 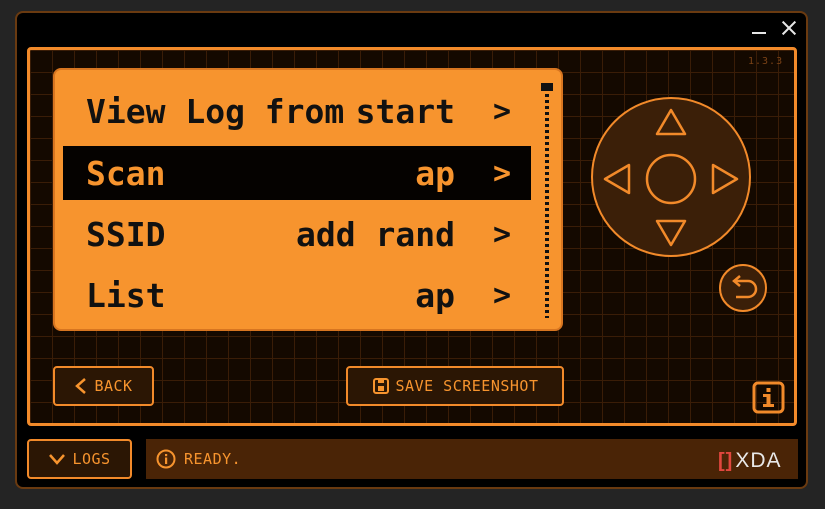 What do you see at coordinates (405, 111) in the screenshot?
I see `menu-row-value: start` at bounding box center [405, 111].